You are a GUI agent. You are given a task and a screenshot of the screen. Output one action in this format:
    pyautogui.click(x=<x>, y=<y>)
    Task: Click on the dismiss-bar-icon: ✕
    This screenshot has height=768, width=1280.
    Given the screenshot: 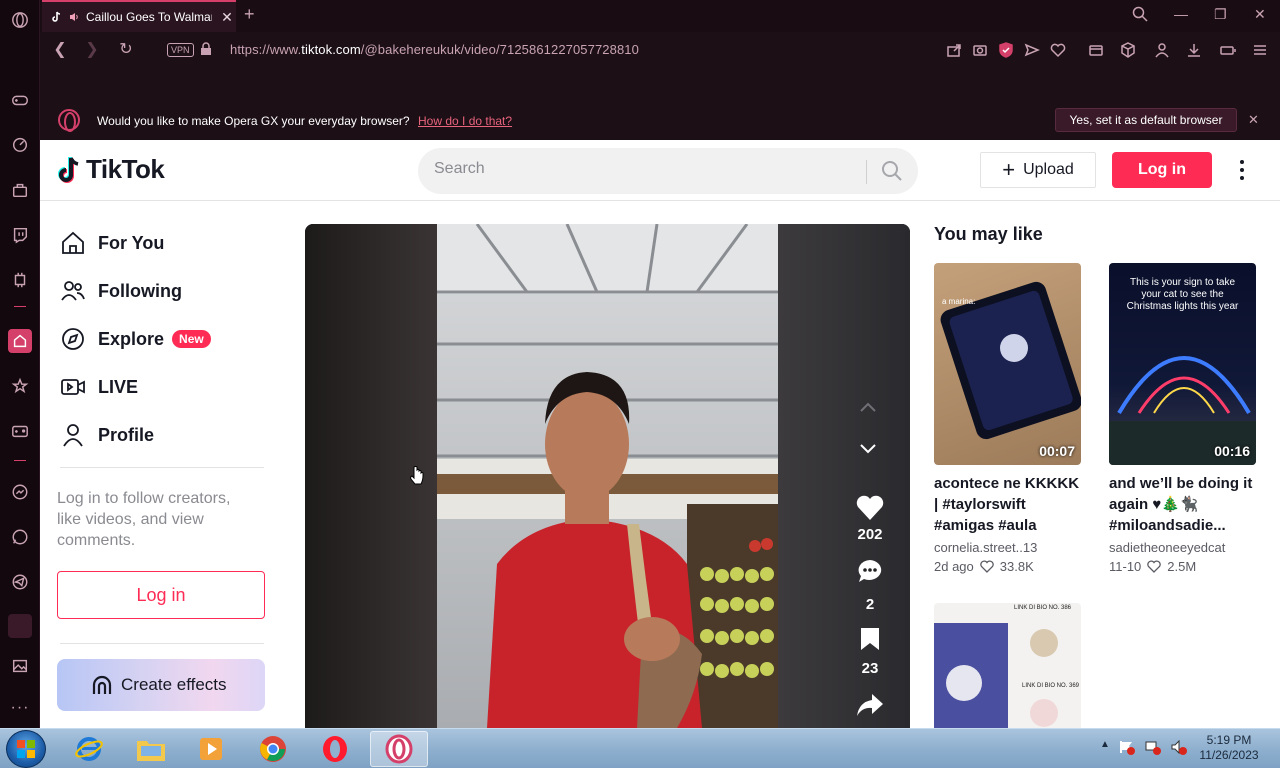 What is the action you would take?
    pyautogui.click(x=1253, y=120)
    